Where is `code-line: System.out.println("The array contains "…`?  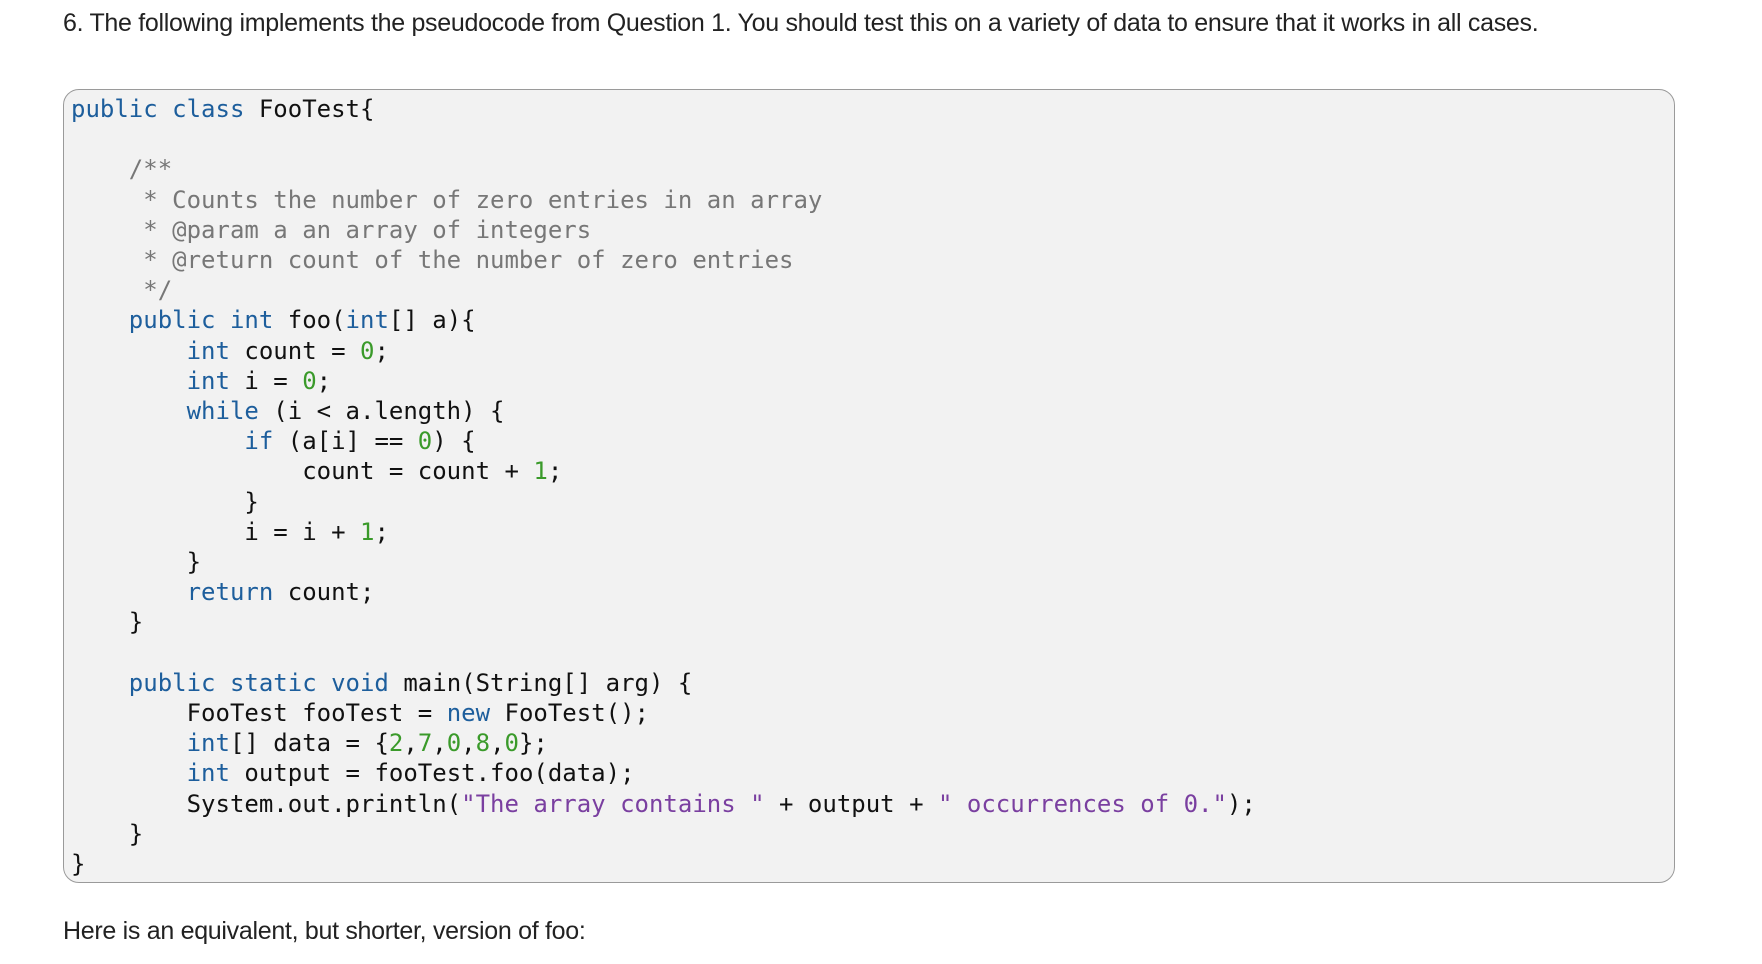
code-line: System.out.println("The array contains "… is located at coordinates (663, 804).